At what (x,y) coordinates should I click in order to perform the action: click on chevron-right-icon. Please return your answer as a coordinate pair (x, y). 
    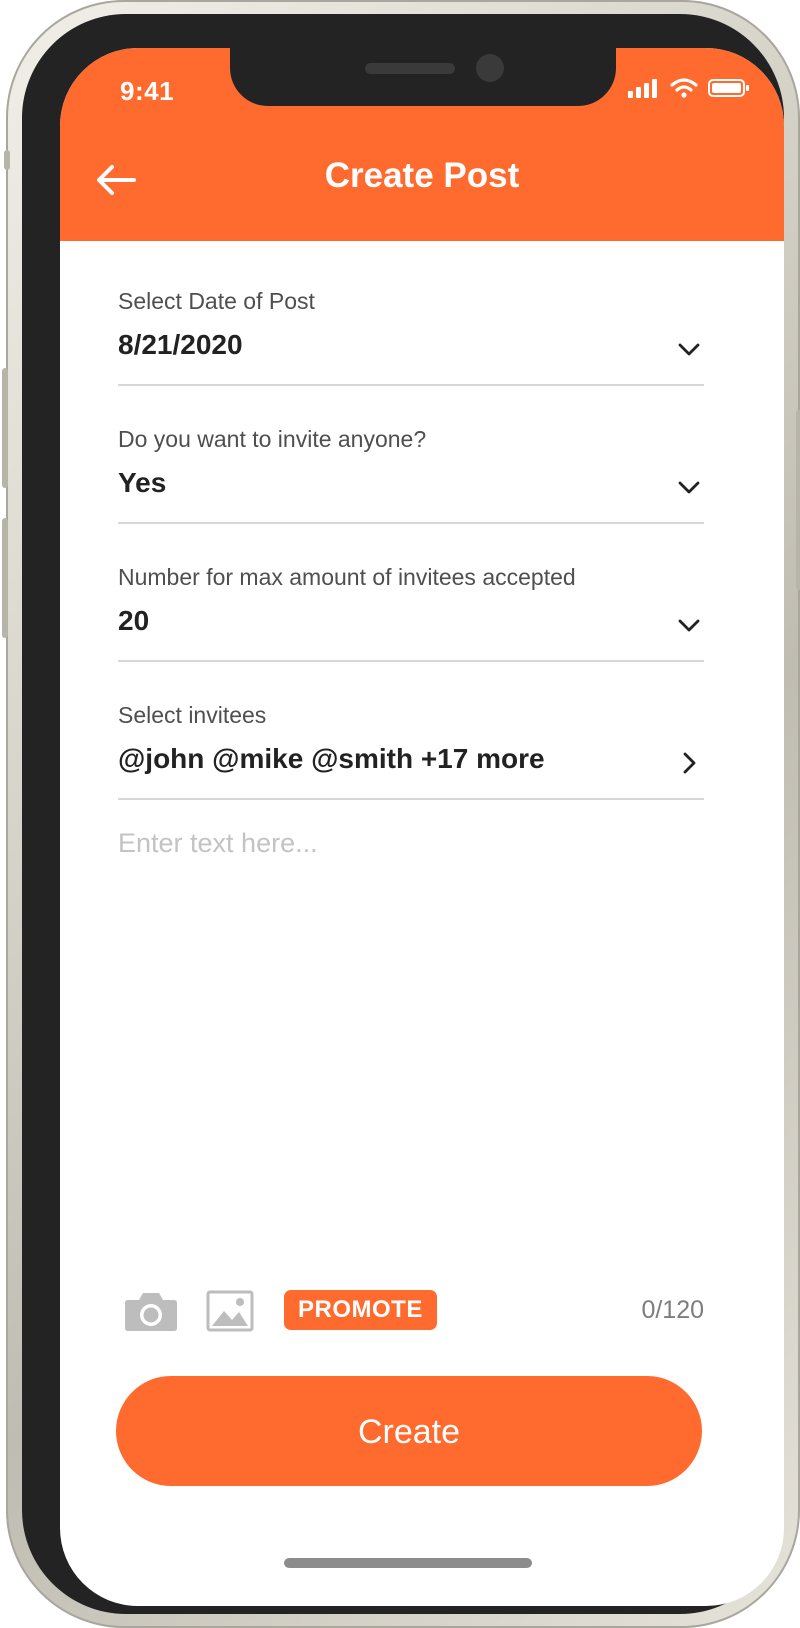
    Looking at the image, I should click on (689, 763).